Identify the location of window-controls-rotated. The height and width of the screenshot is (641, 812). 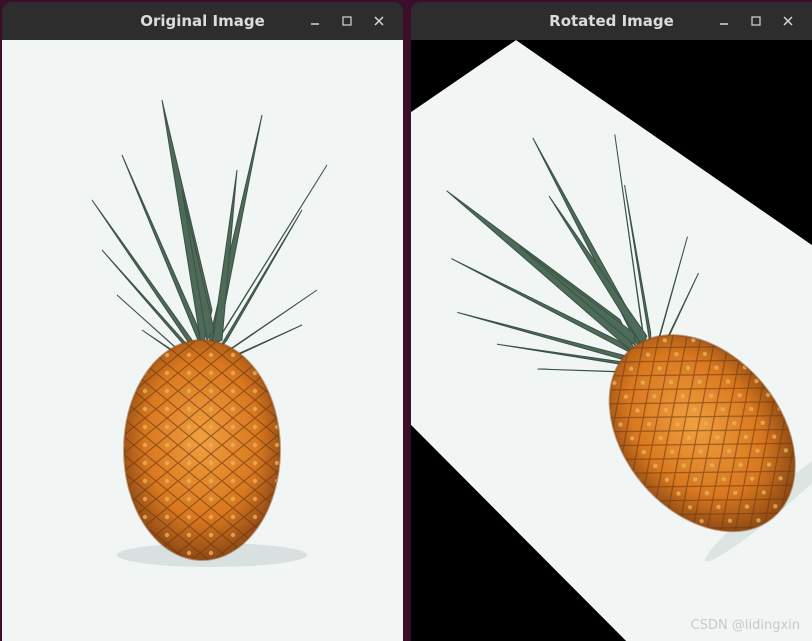
(756, 21).